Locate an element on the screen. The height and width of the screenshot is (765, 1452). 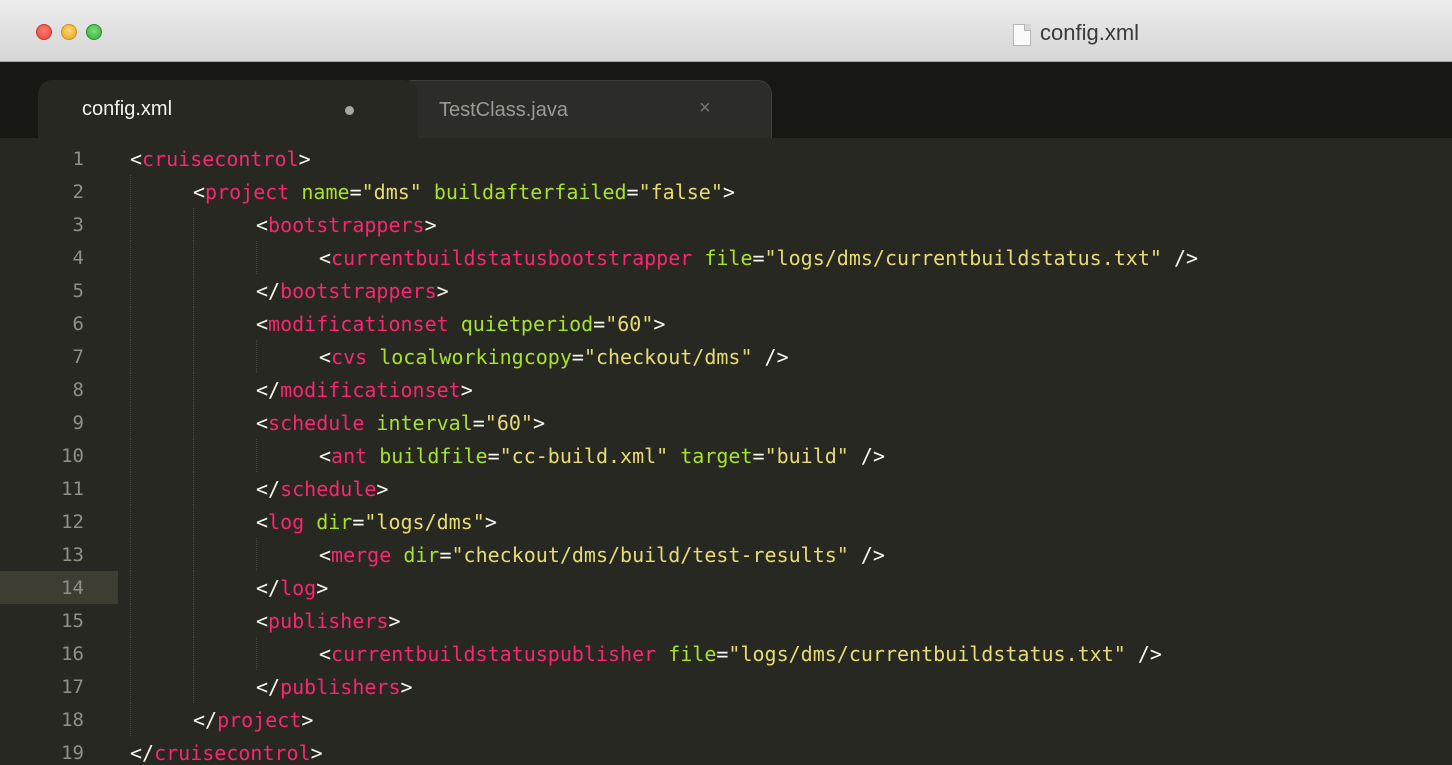
line-number: 4 is located at coordinates (78, 258).